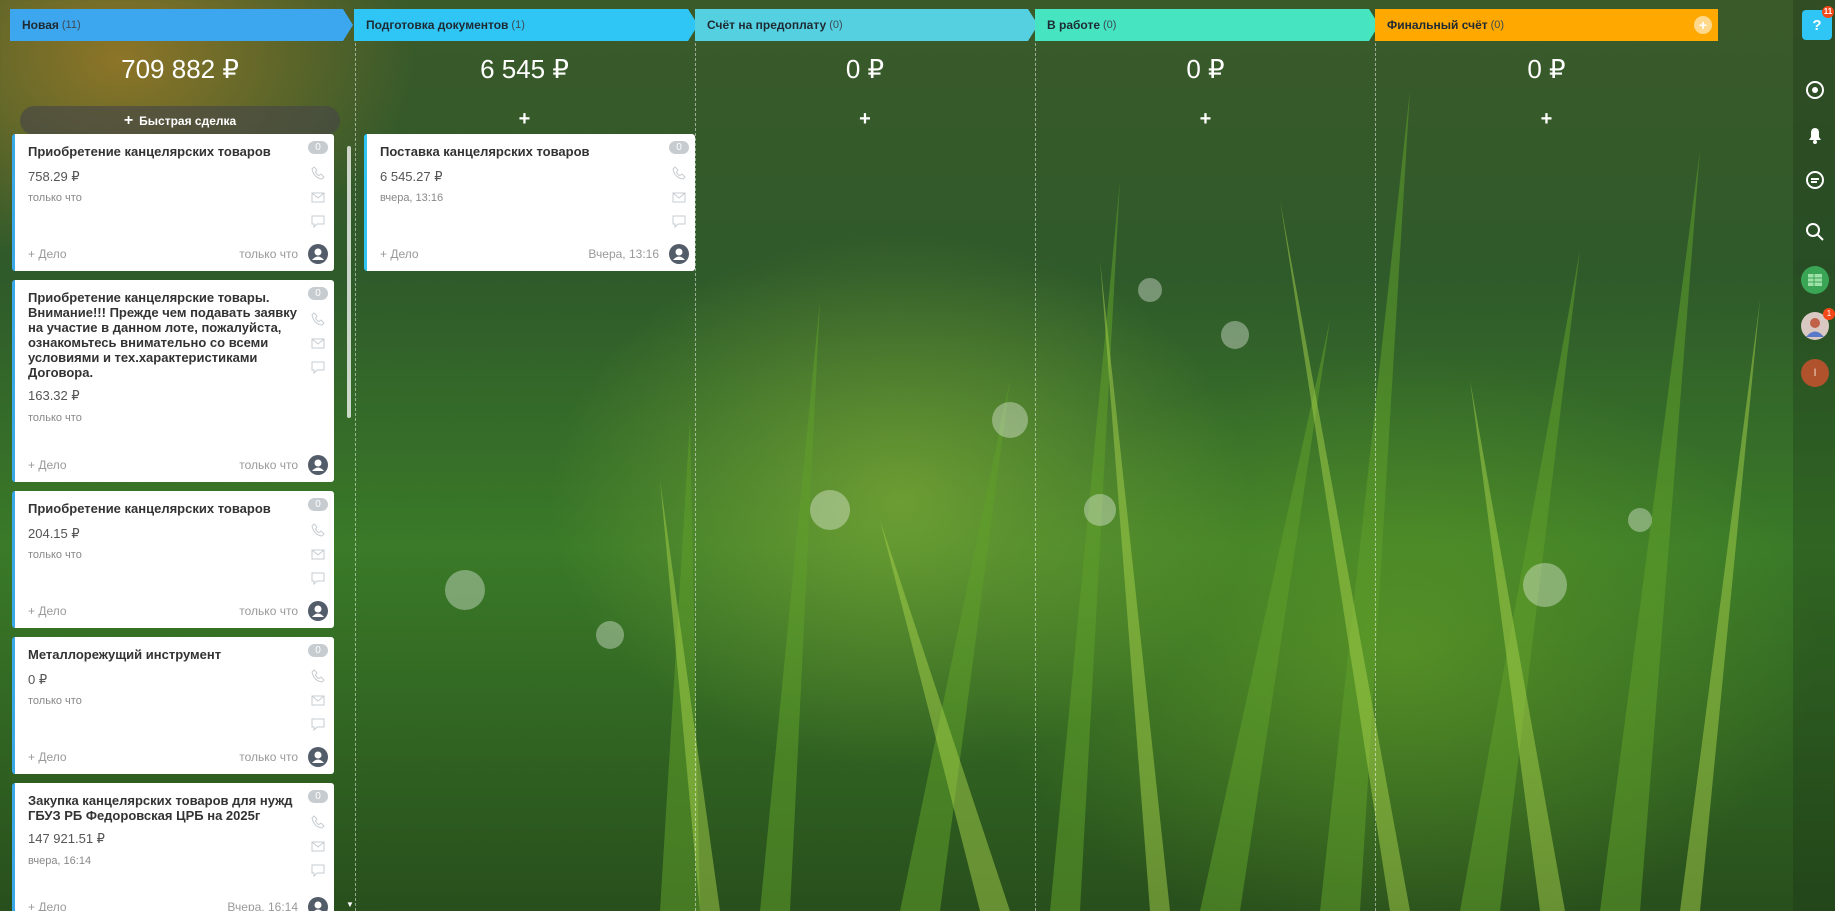 This screenshot has height=911, width=1835. What do you see at coordinates (66, 838) in the screenshot?
I see `deal-amount: 147 921.51 ₽` at bounding box center [66, 838].